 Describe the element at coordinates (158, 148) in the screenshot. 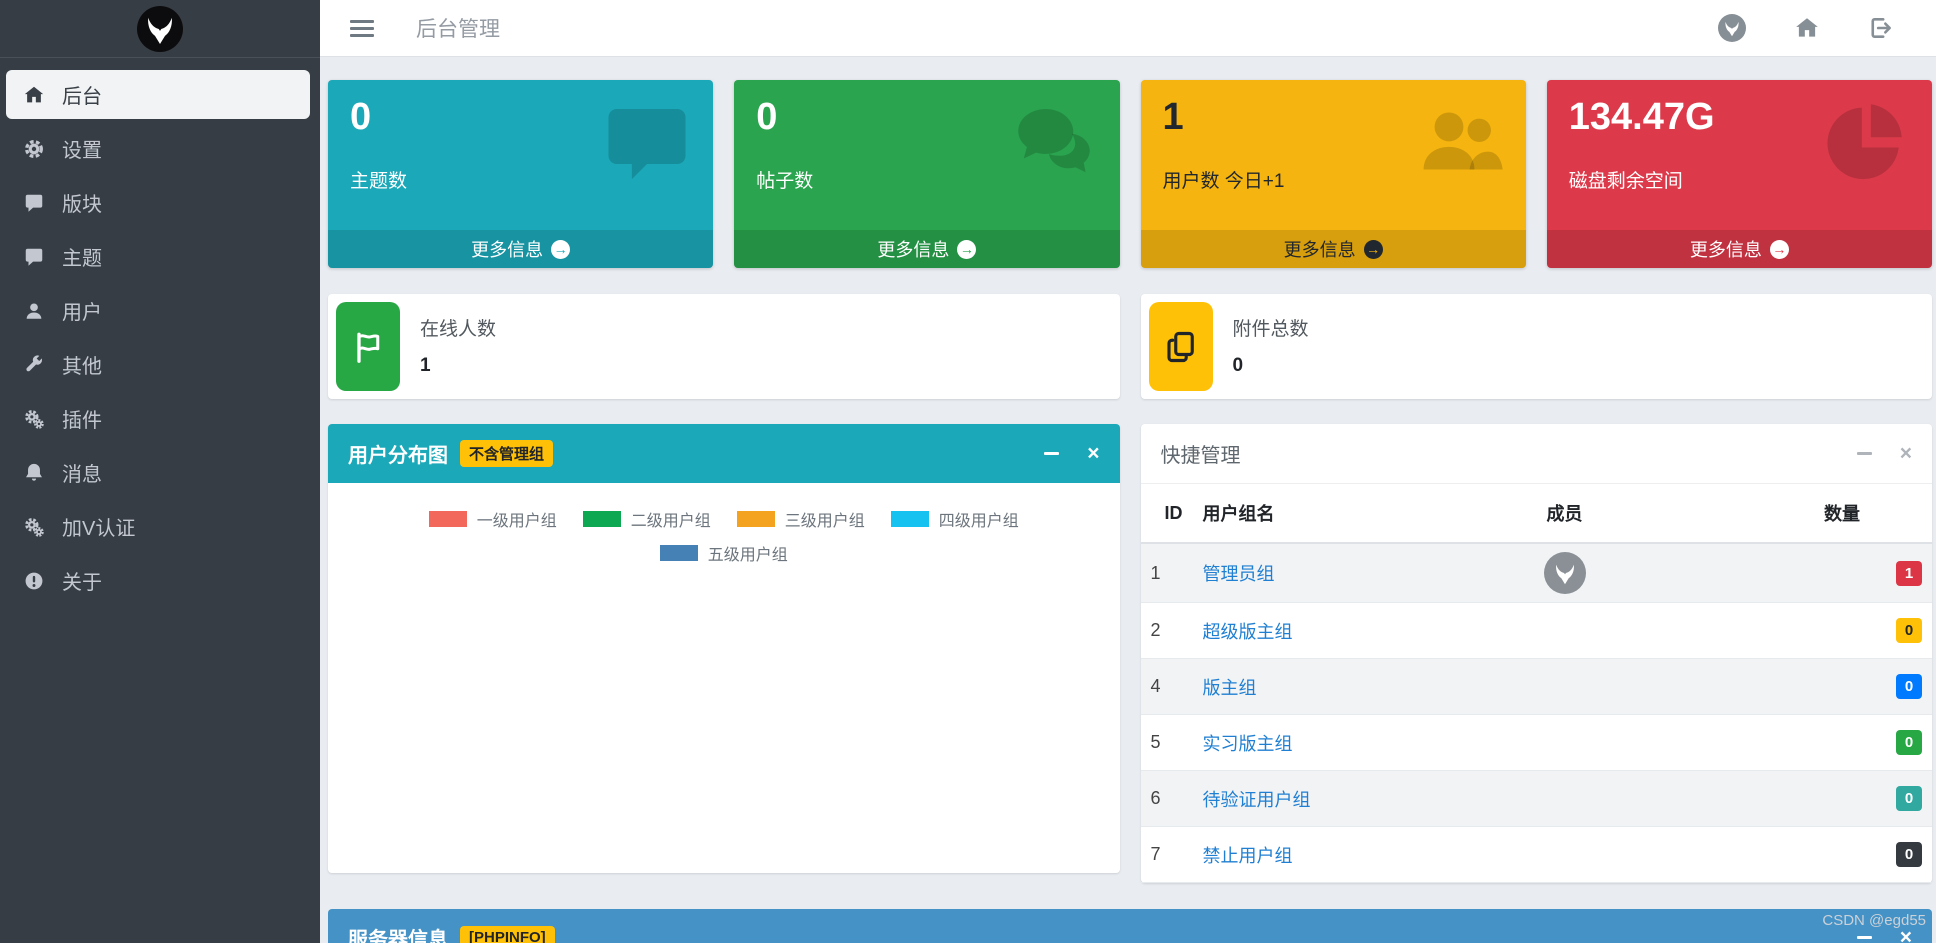

I see `sidebar-item-settings: 设置` at that location.